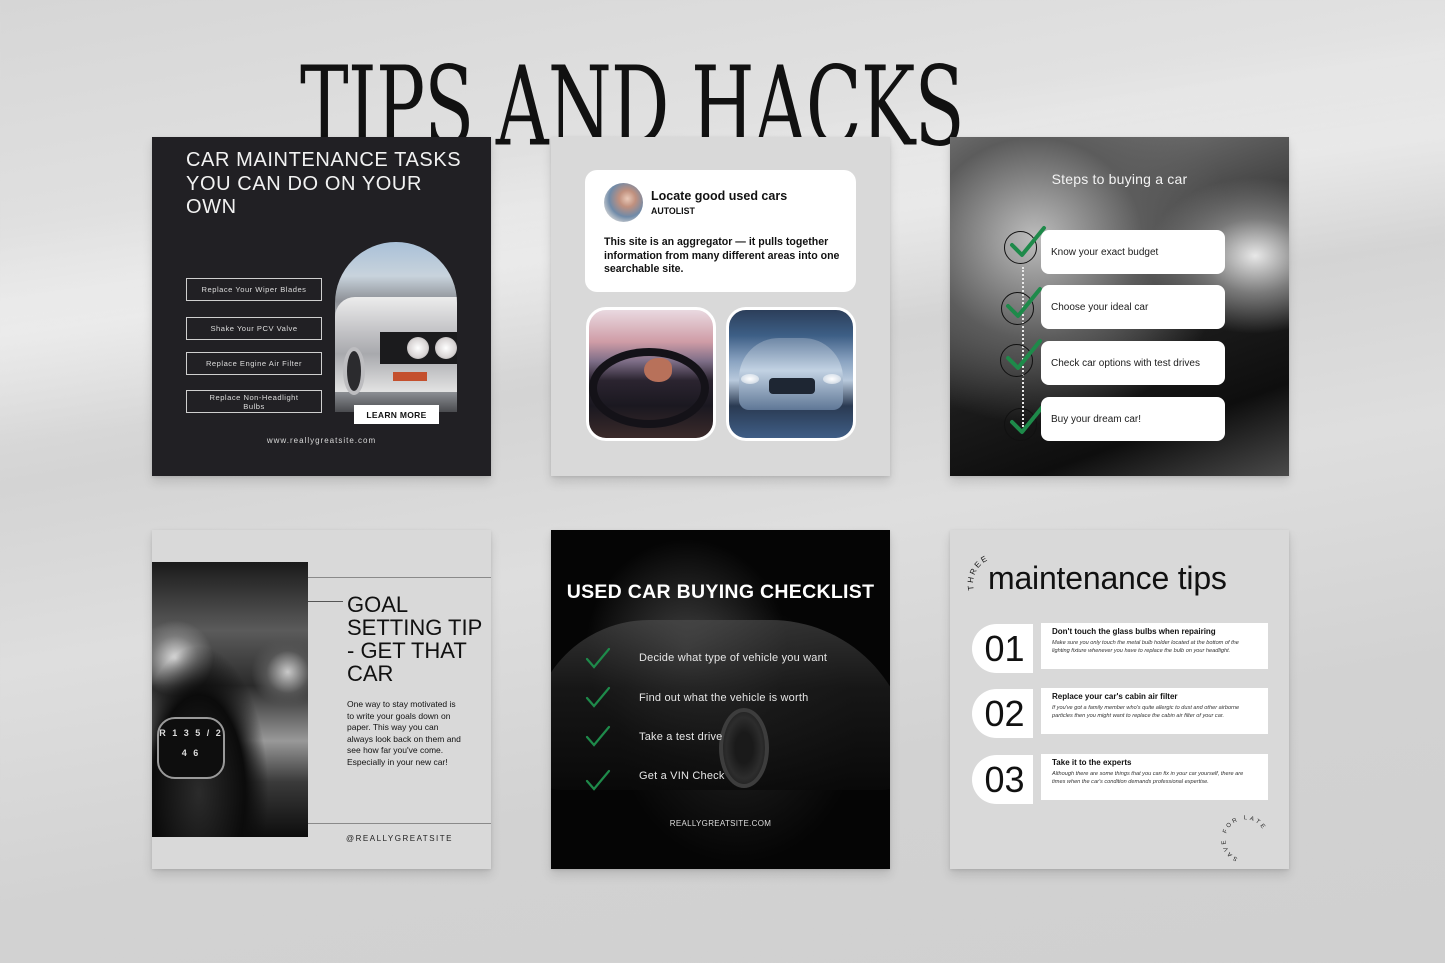 The height and width of the screenshot is (963, 1445). I want to click on kicker-text: THREE, so click(977, 572).